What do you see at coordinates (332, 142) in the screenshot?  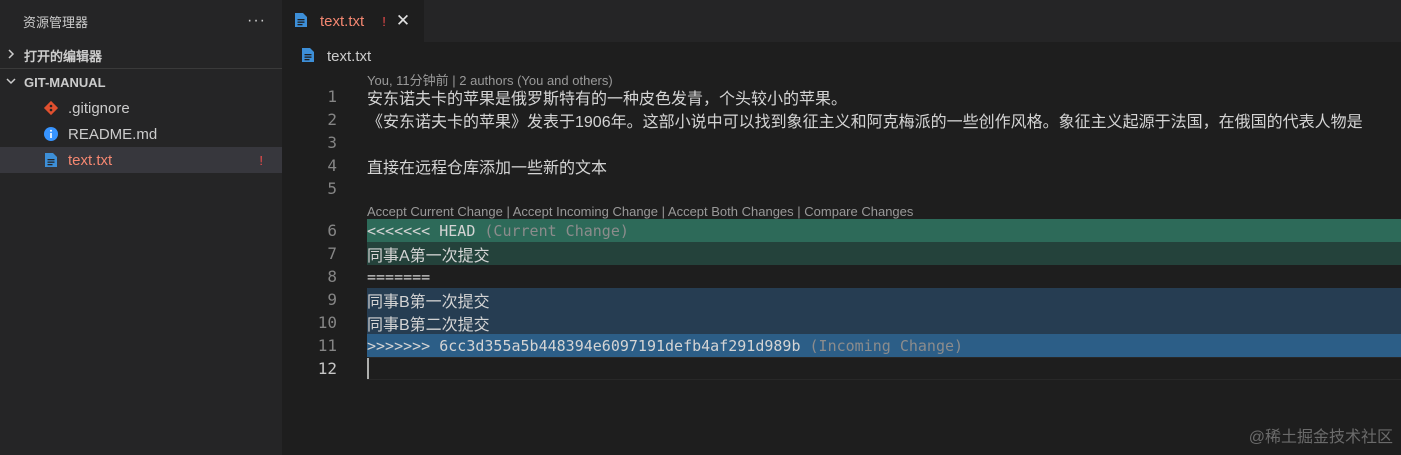 I see `line-number: 3` at bounding box center [332, 142].